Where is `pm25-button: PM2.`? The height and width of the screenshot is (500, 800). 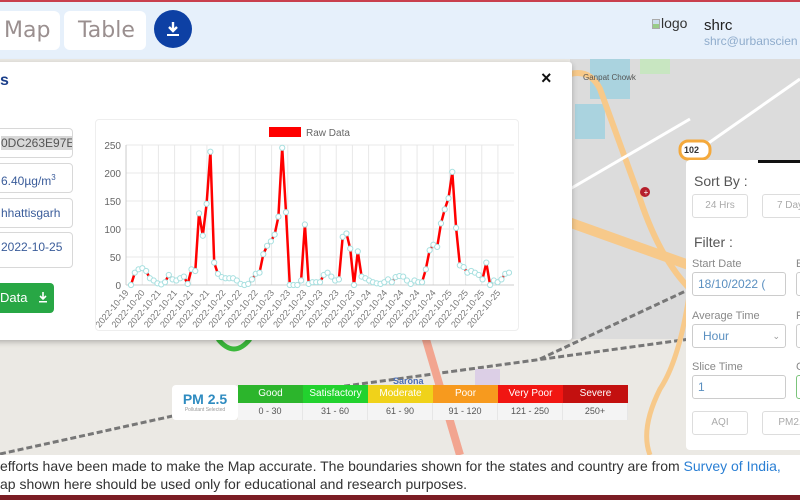
pm25-button: PM2. is located at coordinates (781, 423).